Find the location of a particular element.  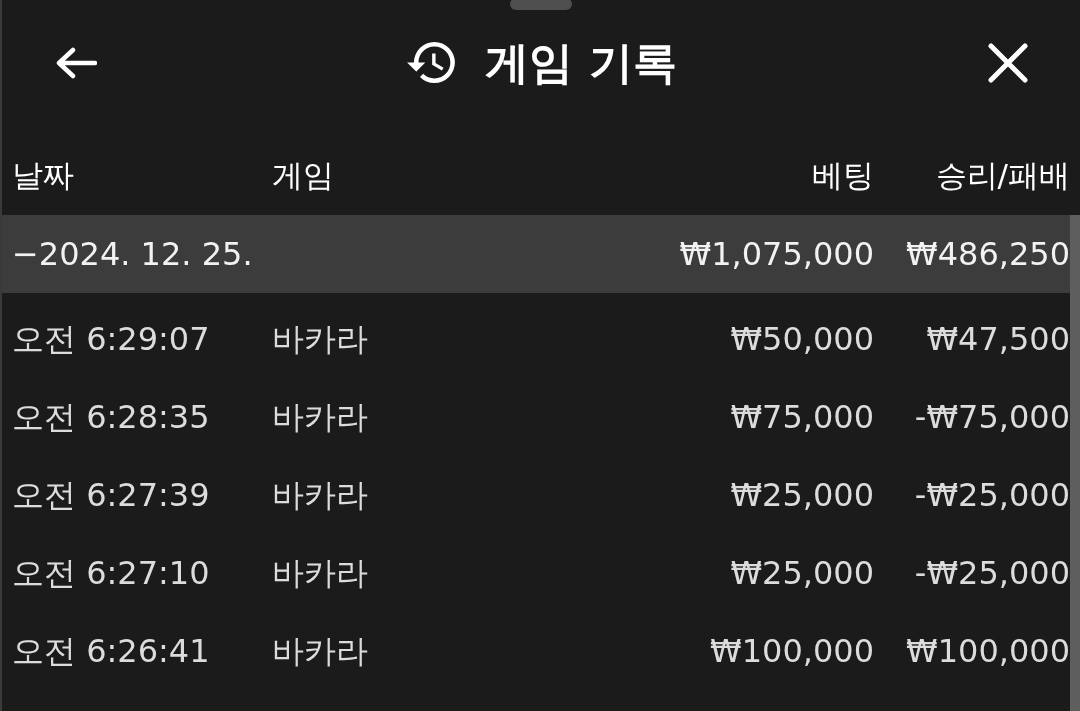

column-header: 승리/패배 is located at coordinates (1002, 175).